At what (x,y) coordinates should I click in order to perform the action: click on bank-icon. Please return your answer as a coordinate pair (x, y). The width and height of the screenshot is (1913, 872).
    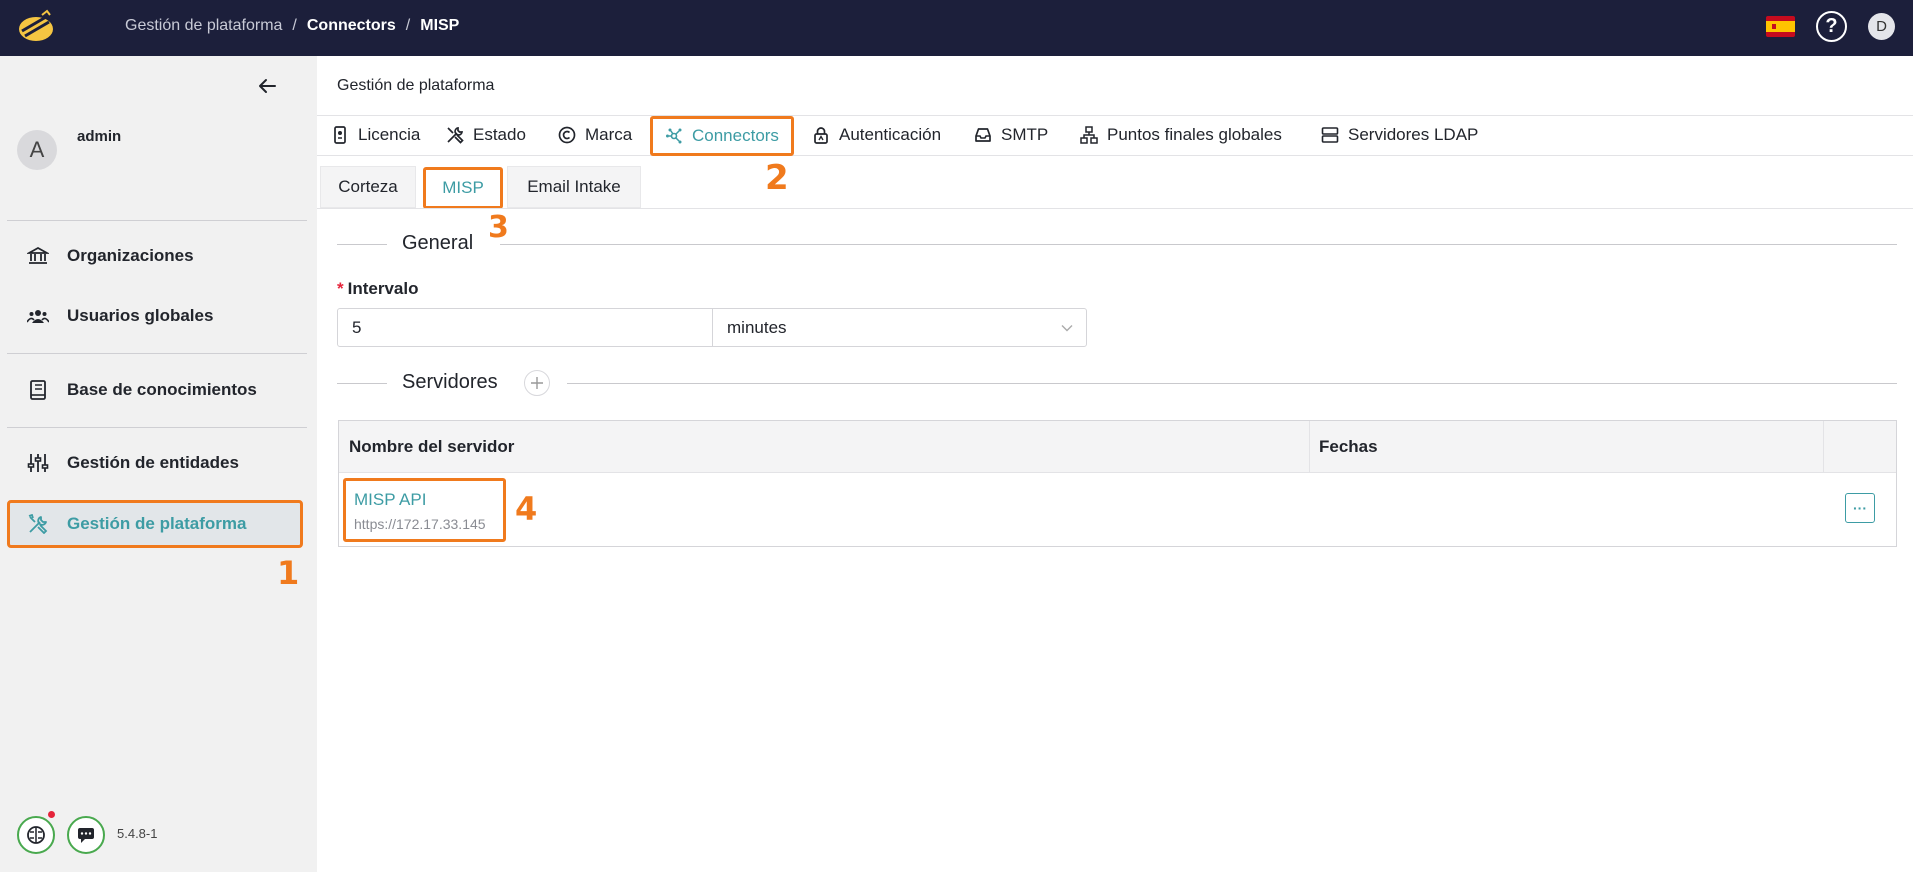
    Looking at the image, I should click on (38, 255).